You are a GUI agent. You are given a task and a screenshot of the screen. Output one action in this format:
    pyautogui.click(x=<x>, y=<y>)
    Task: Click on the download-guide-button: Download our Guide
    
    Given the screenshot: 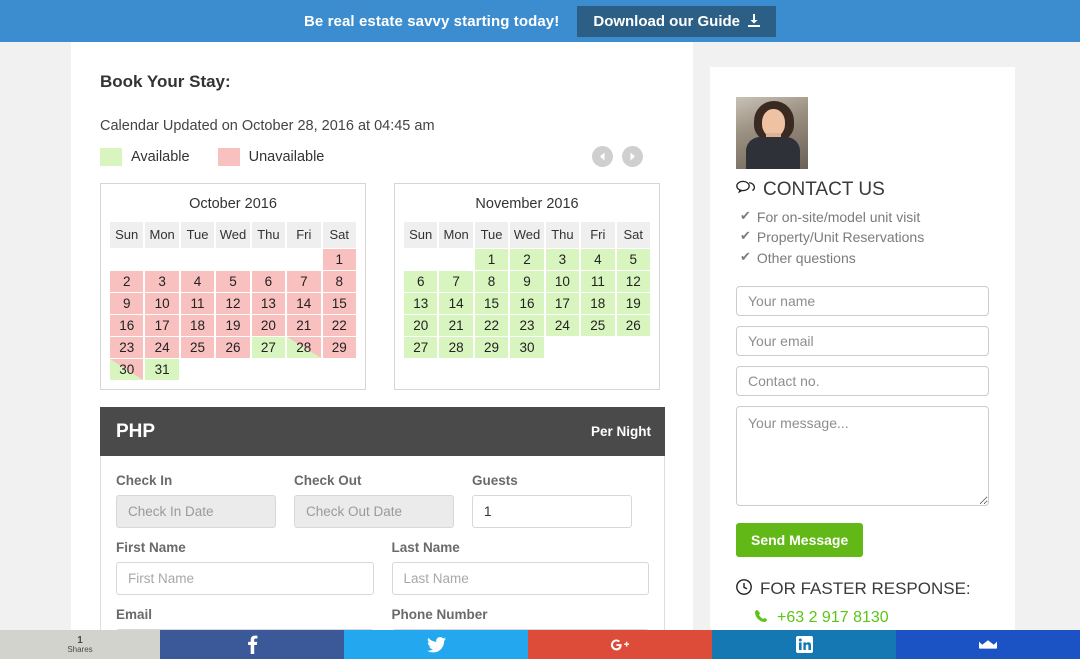 What is the action you would take?
    pyautogui.click(x=677, y=21)
    